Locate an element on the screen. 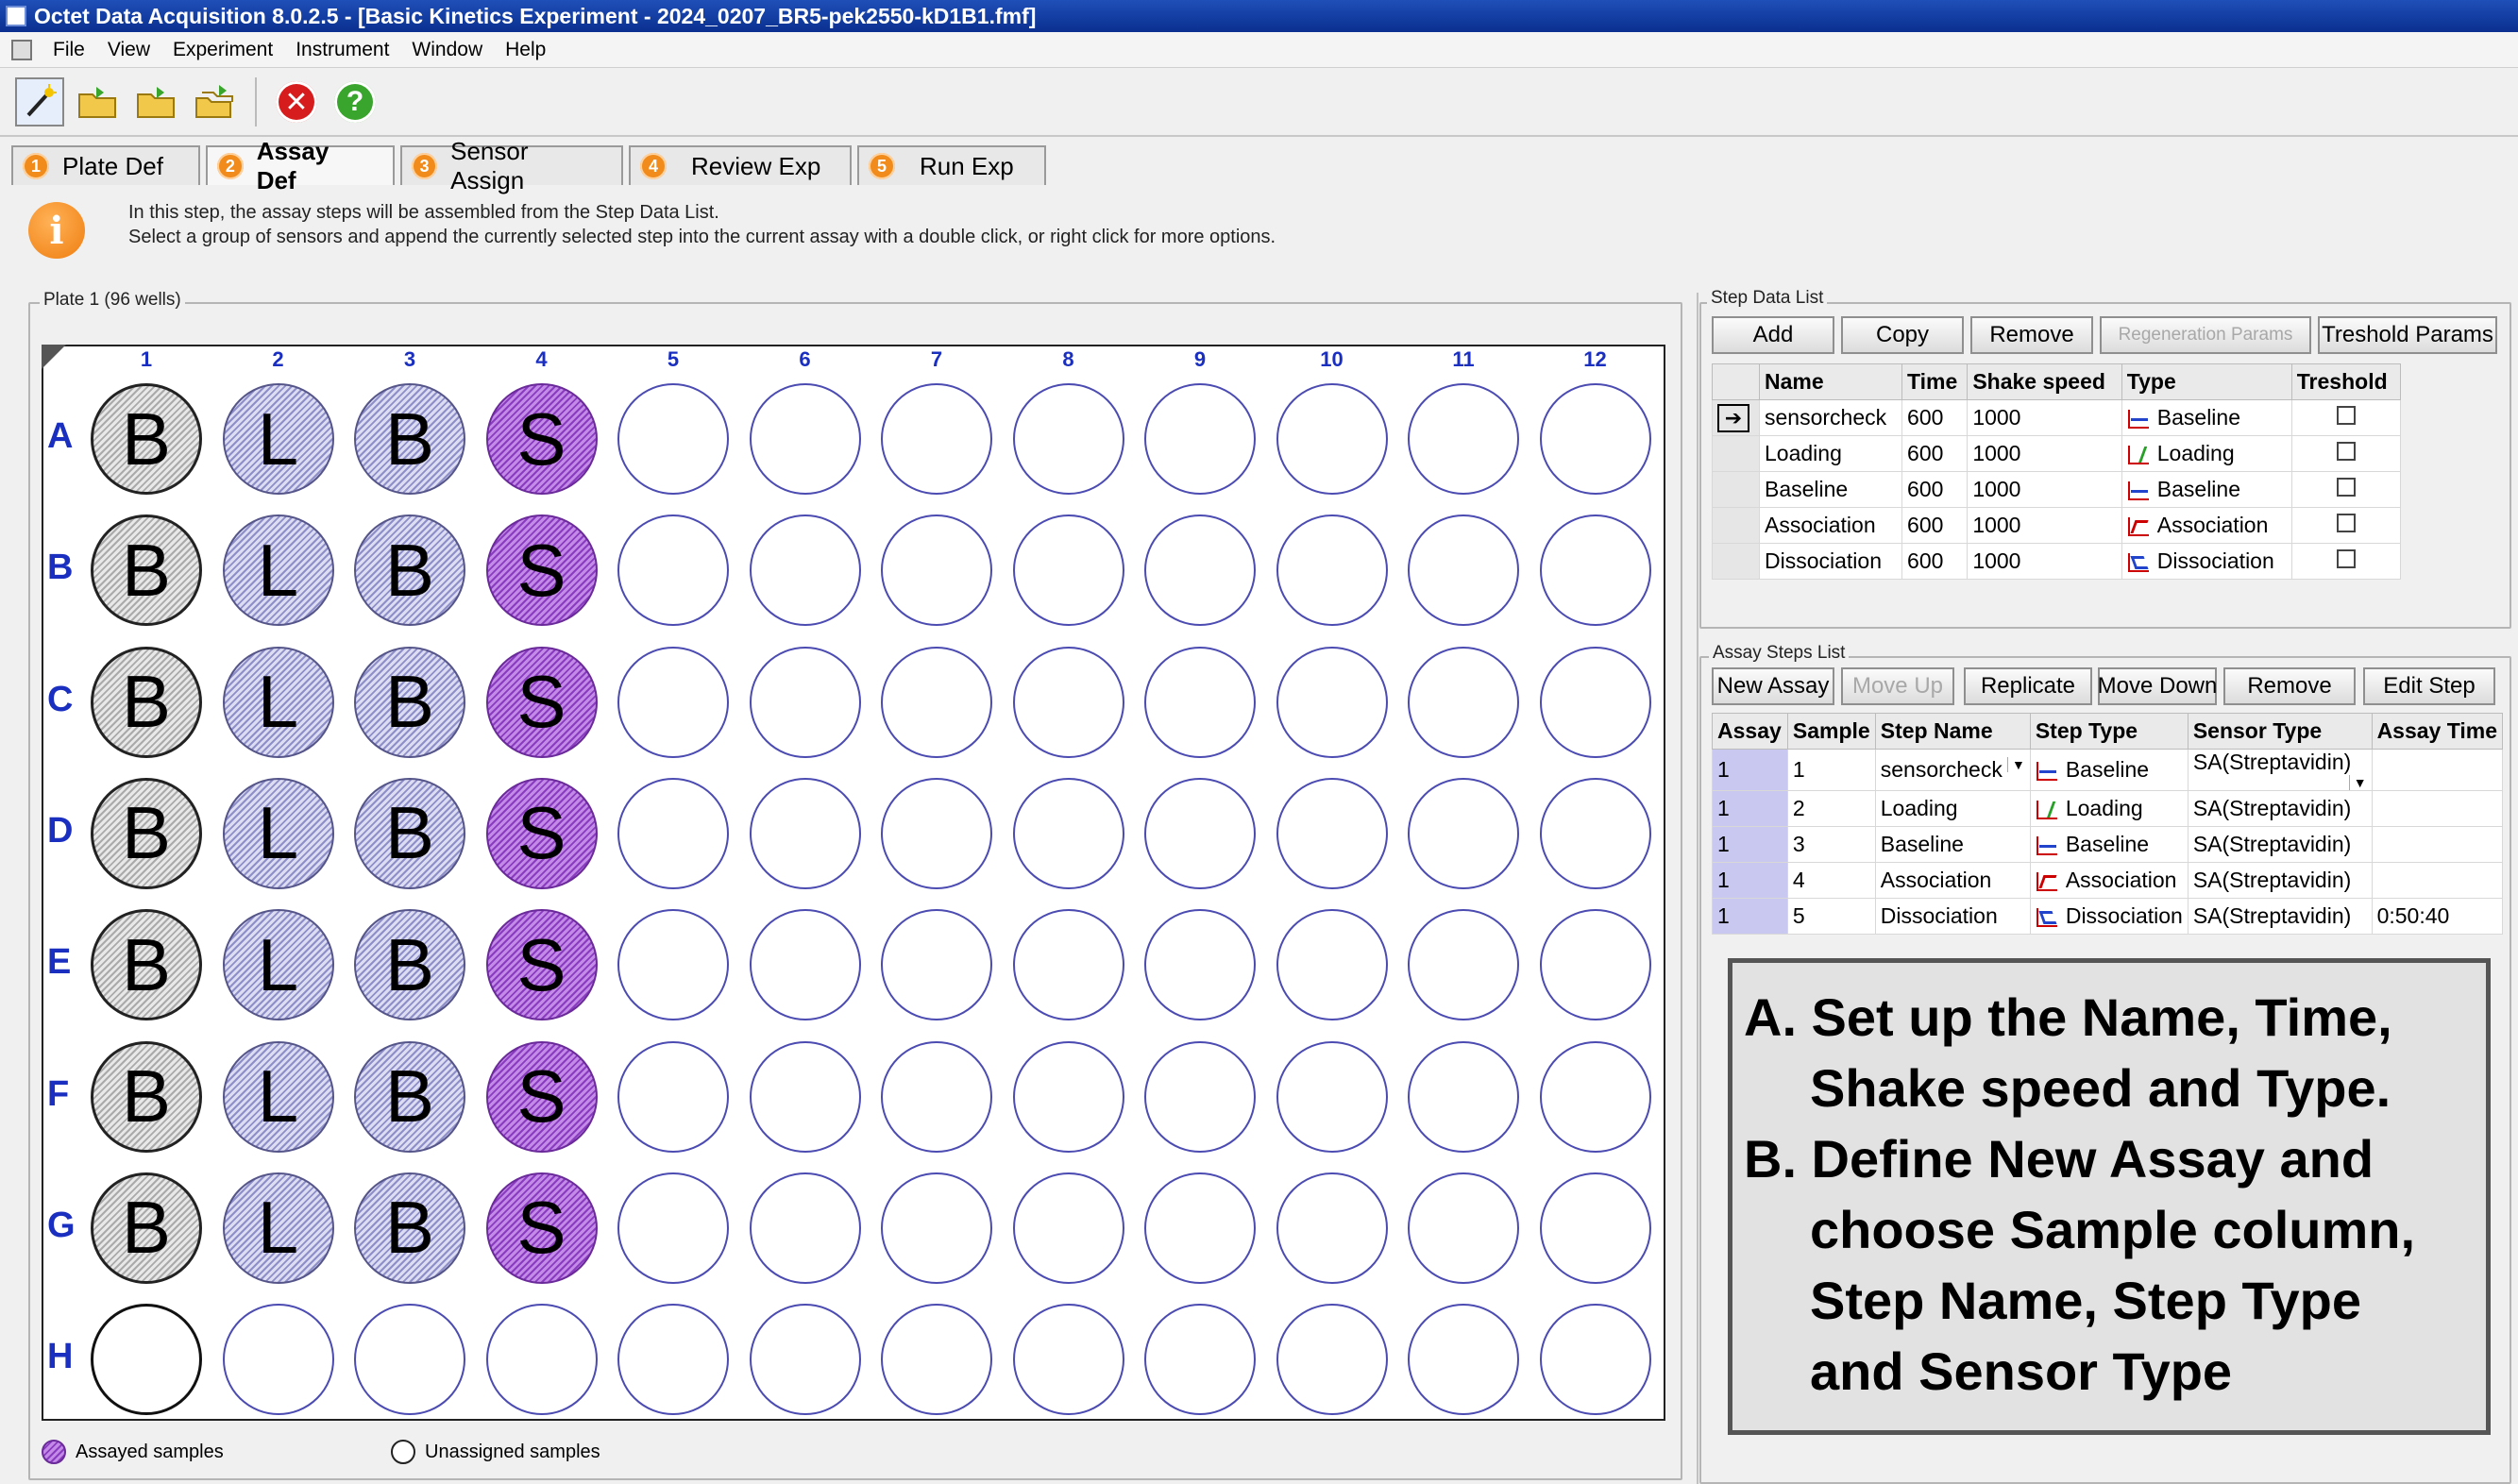 This screenshot has height=1484, width=2518. menu-instrument: Instrument is located at coordinates (342, 49).